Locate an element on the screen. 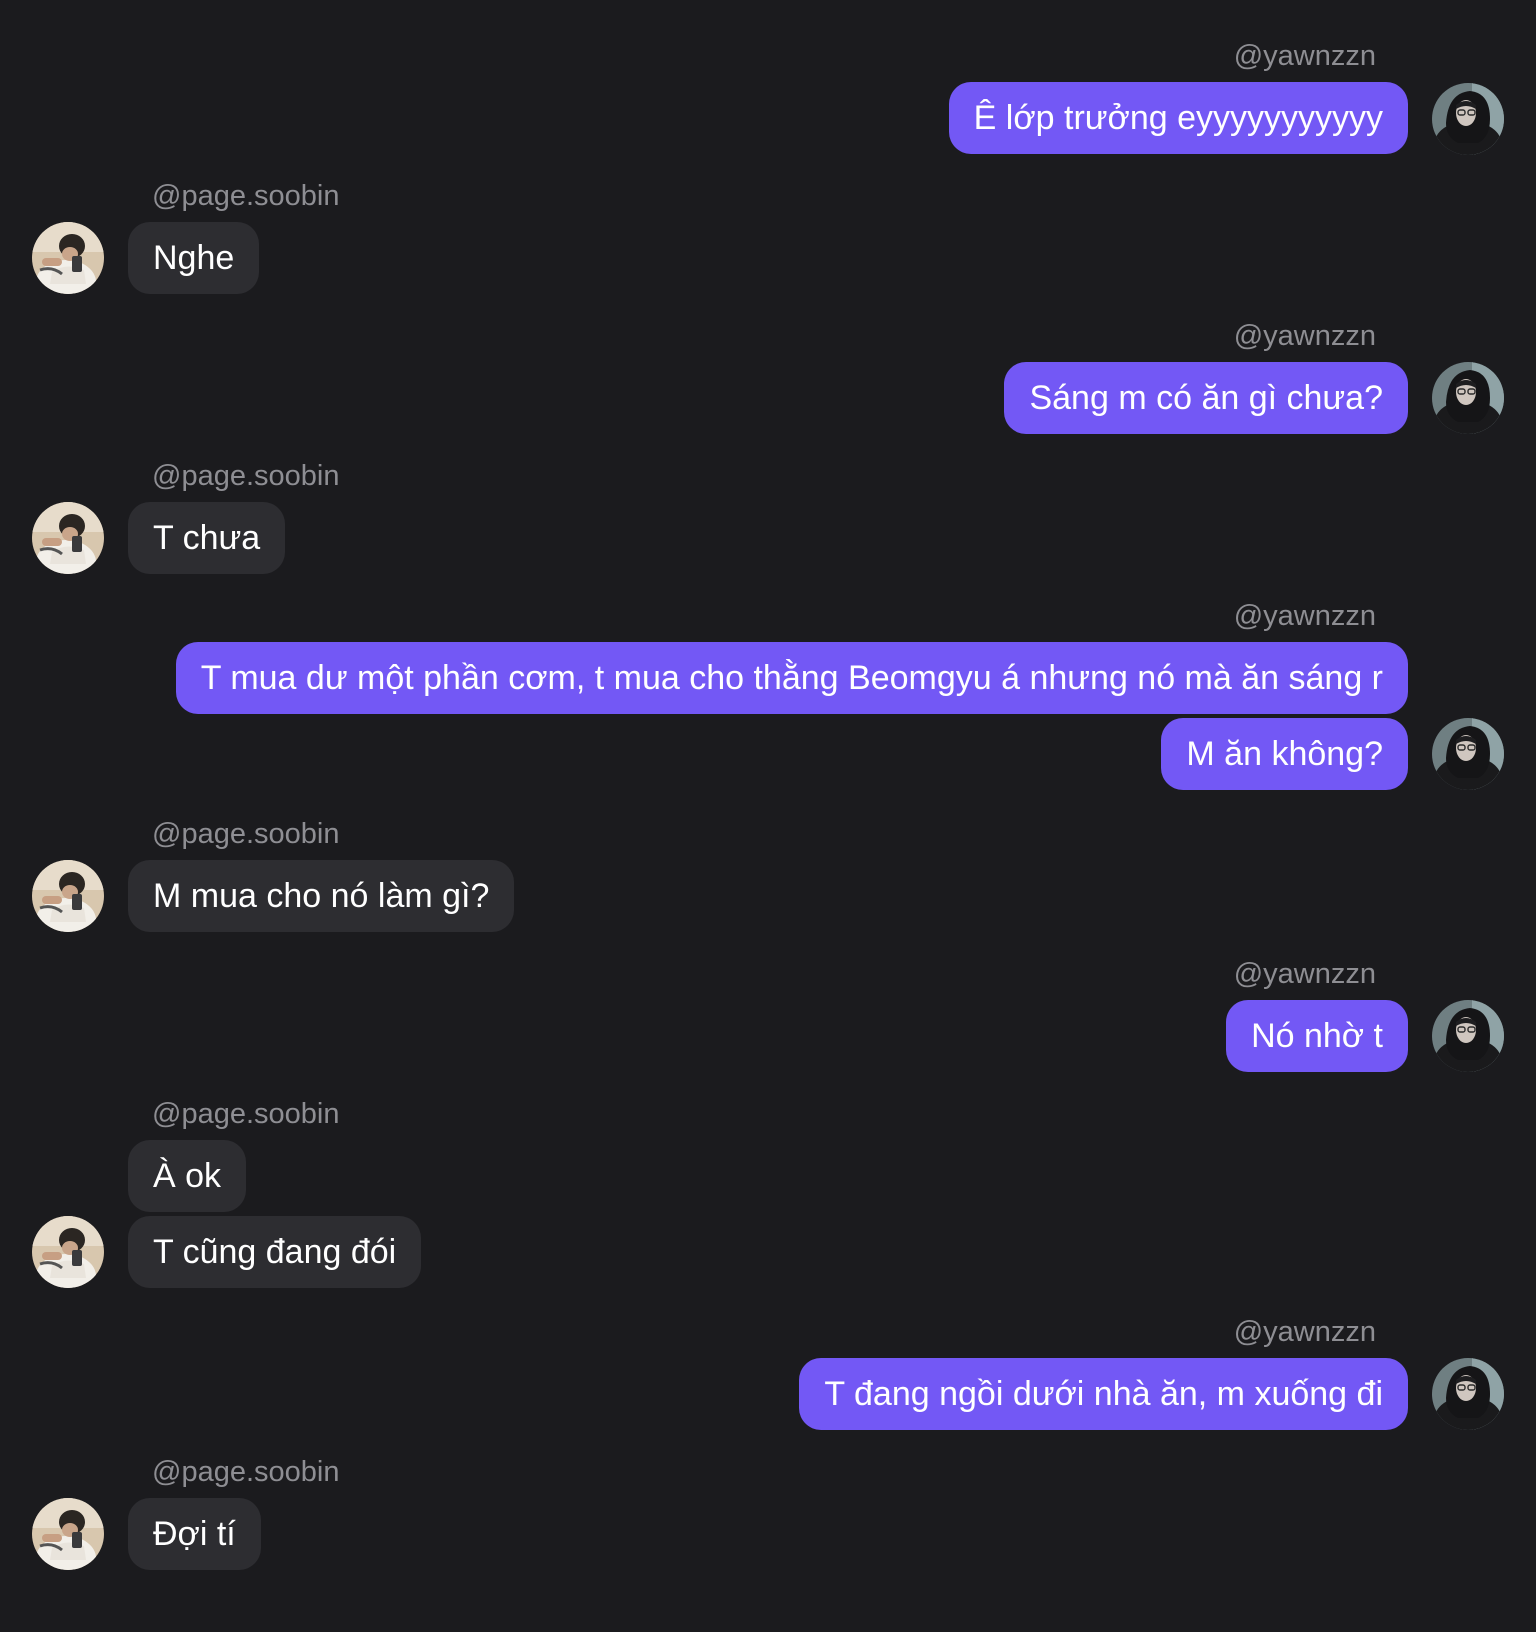 The image size is (1536, 1632). received-message-bubble: À ok is located at coordinates (187, 1176).